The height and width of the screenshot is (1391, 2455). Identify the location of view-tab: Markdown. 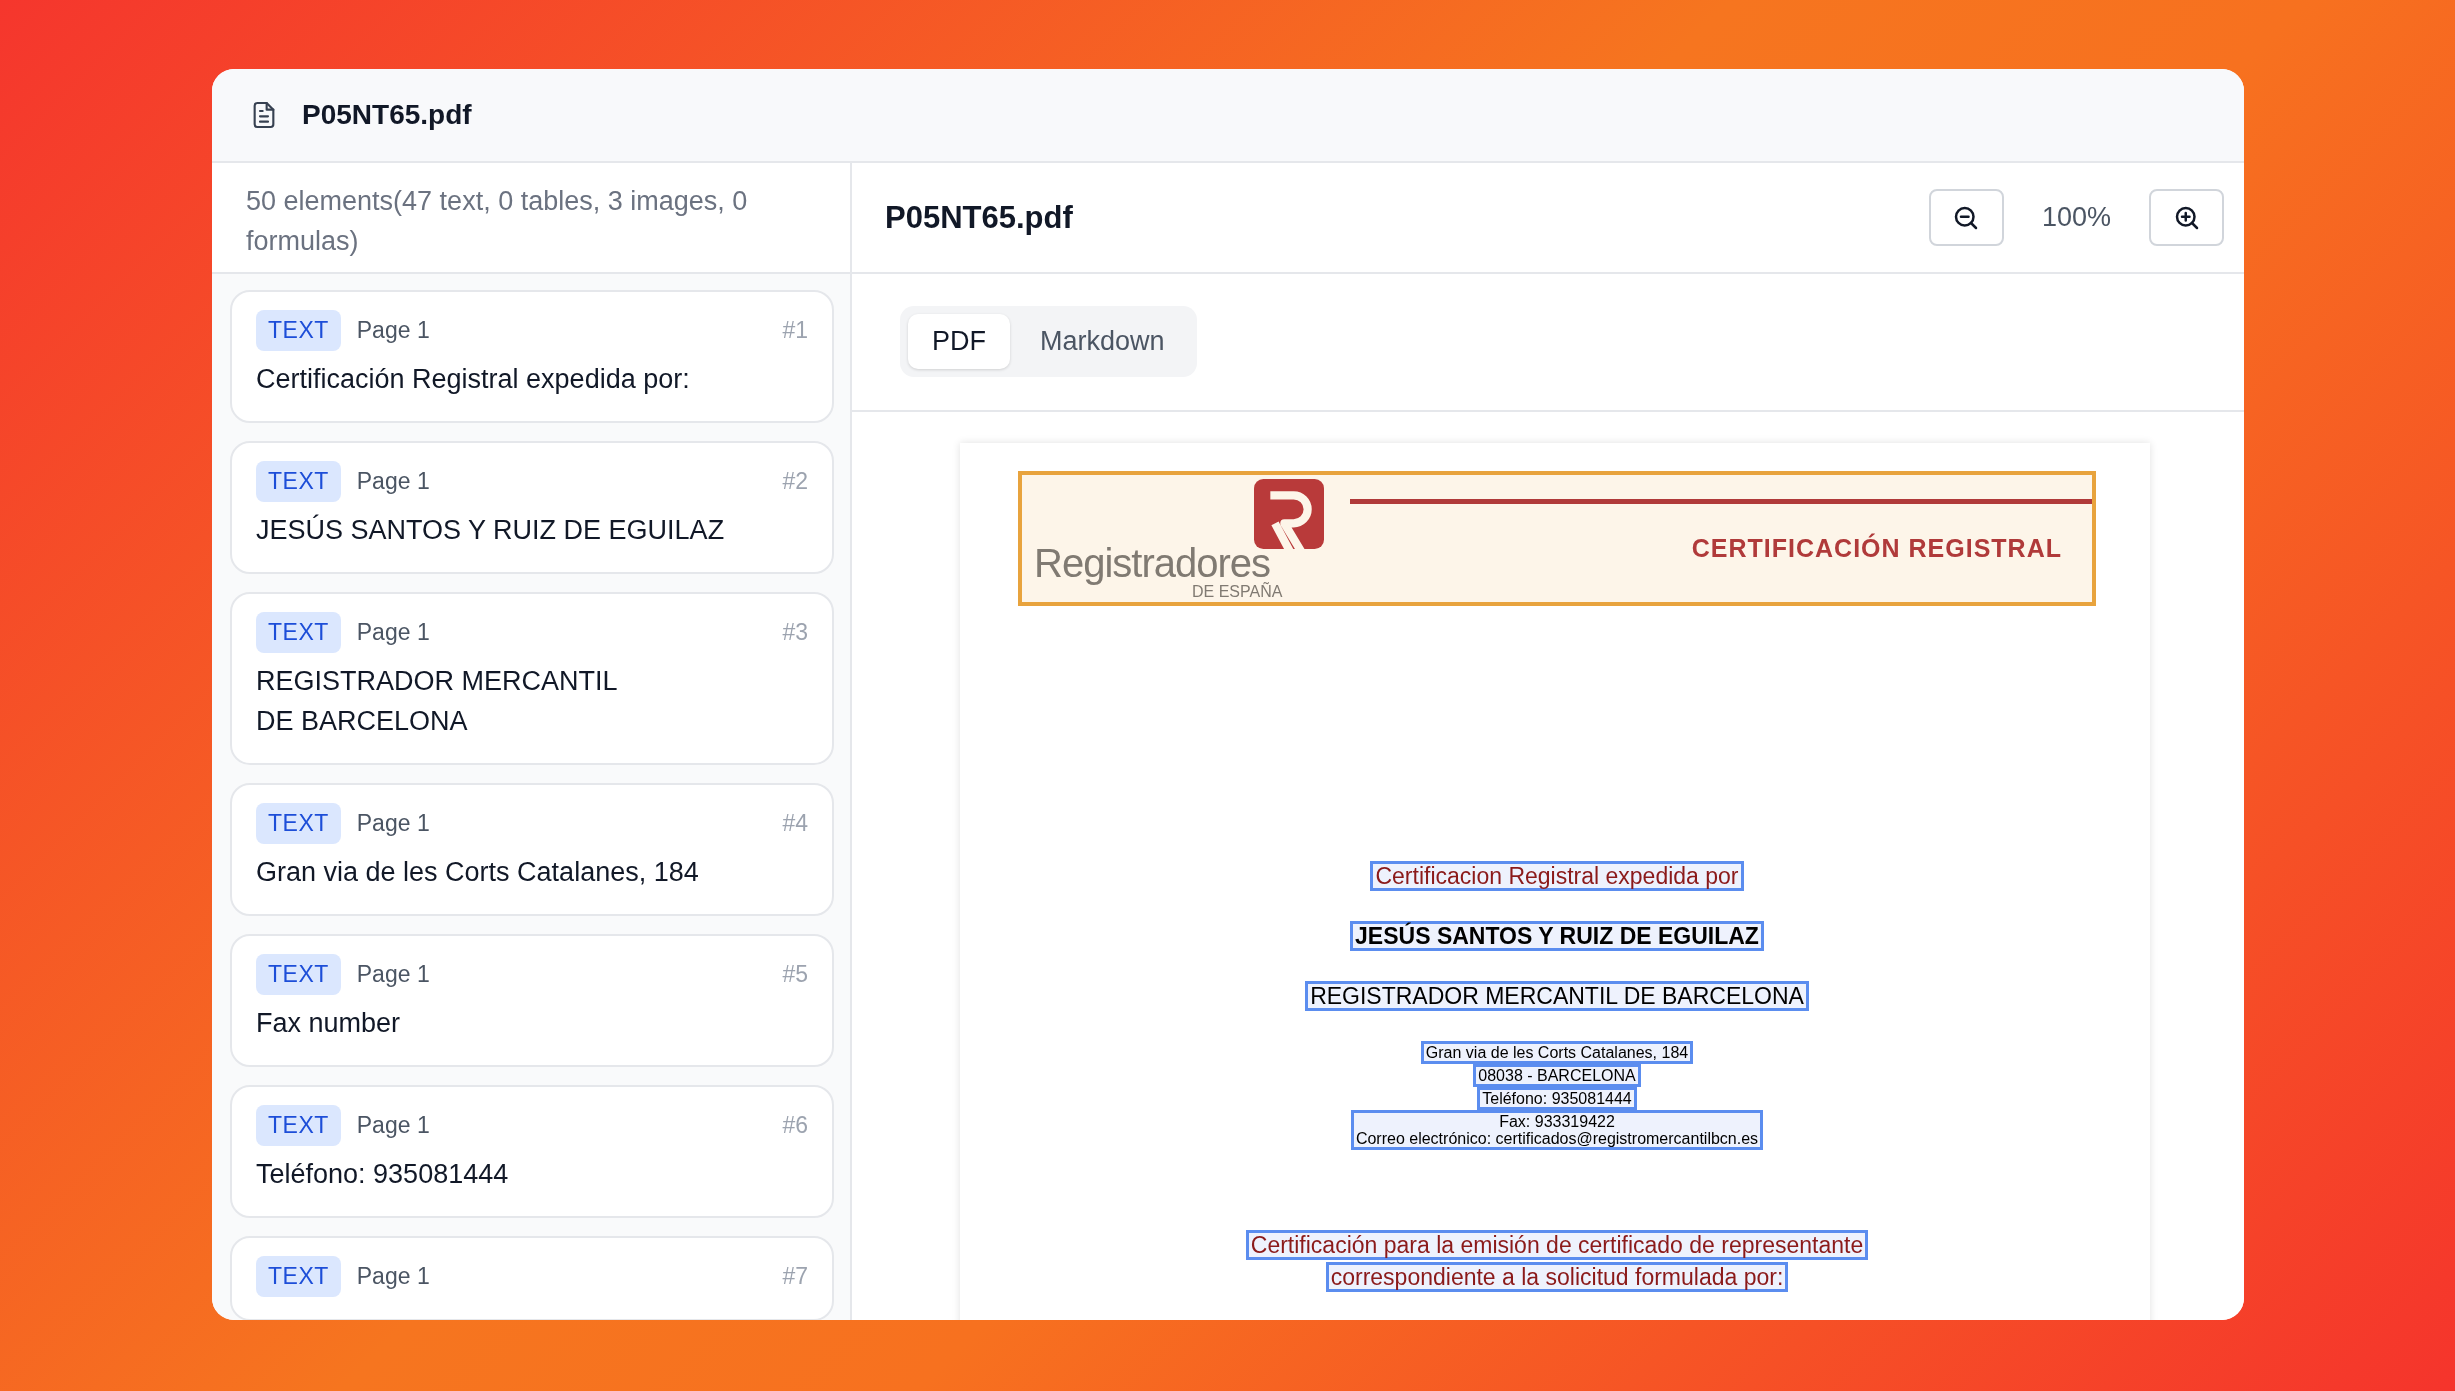
(1102, 341).